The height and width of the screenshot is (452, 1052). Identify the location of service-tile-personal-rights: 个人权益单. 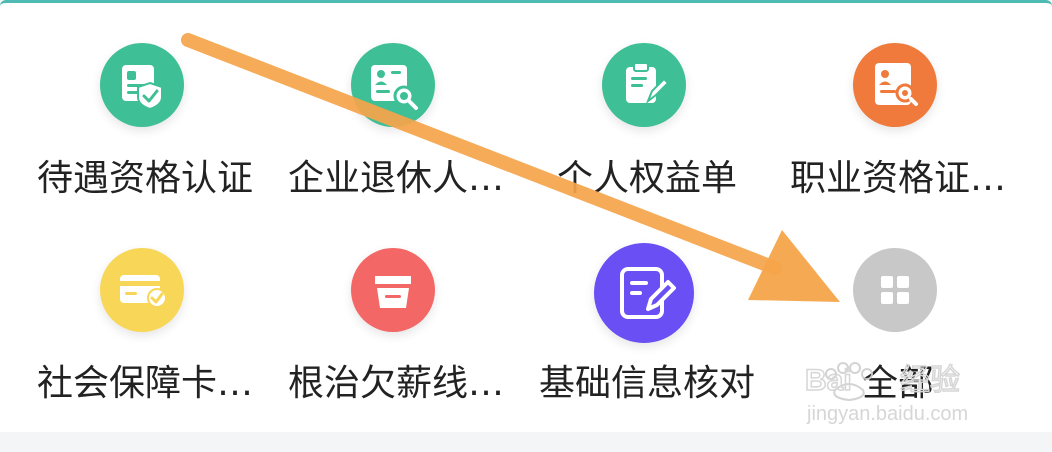
(647, 138).